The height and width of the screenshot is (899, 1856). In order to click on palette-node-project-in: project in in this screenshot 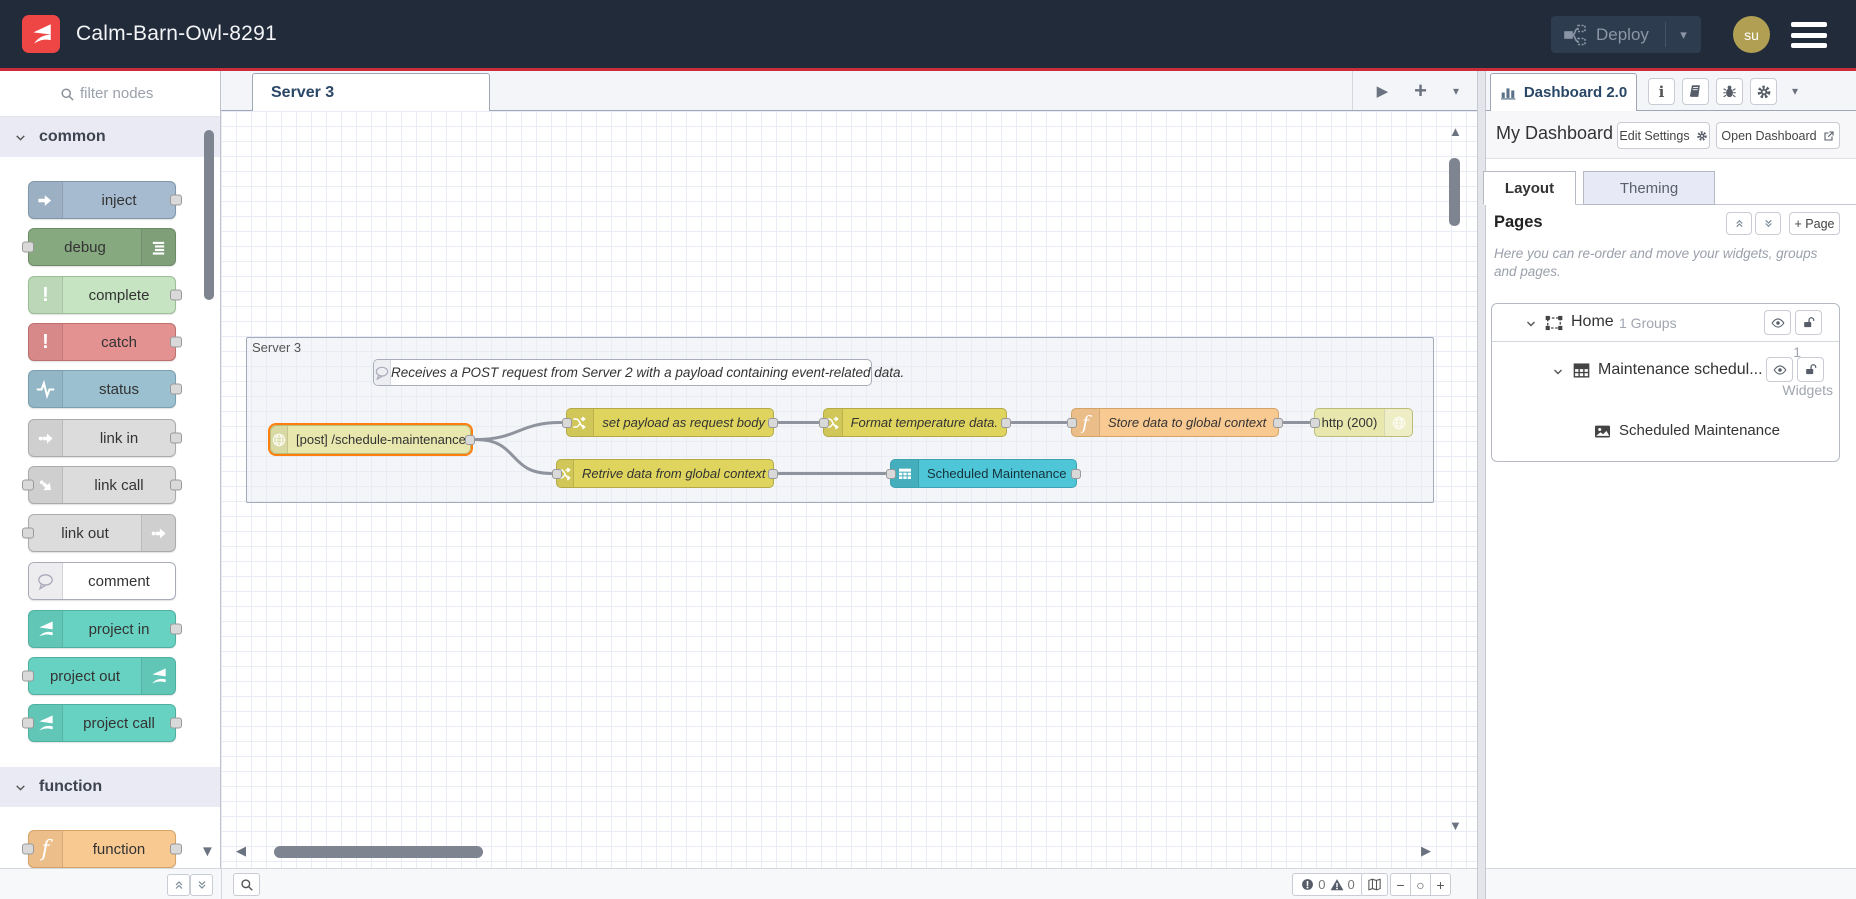, I will do `click(105, 629)`.